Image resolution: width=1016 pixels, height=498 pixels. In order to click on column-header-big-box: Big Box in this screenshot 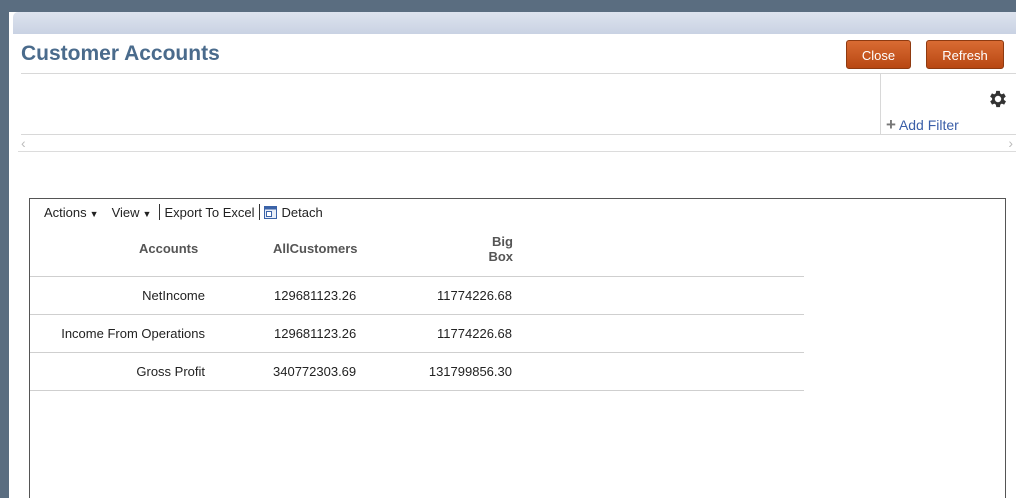, I will do `click(499, 249)`.